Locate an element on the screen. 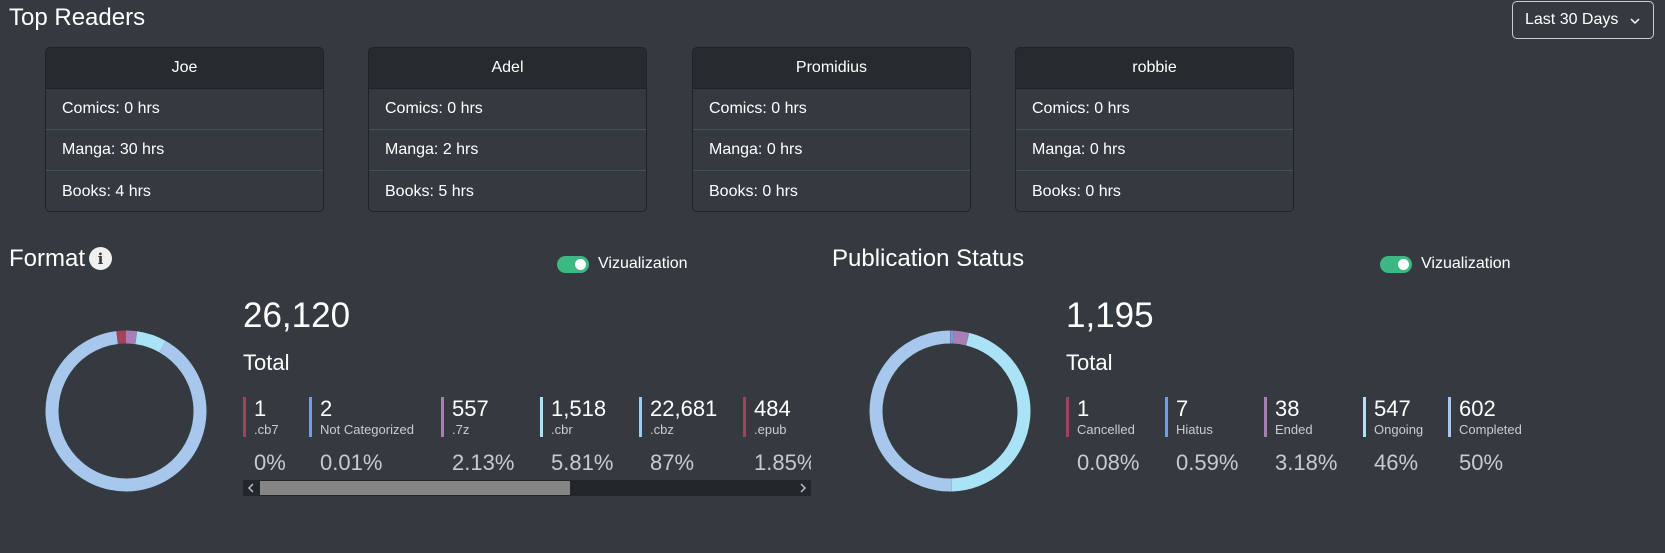 The height and width of the screenshot is (553, 1665). legend-value: 38 is located at coordinates (1287, 409).